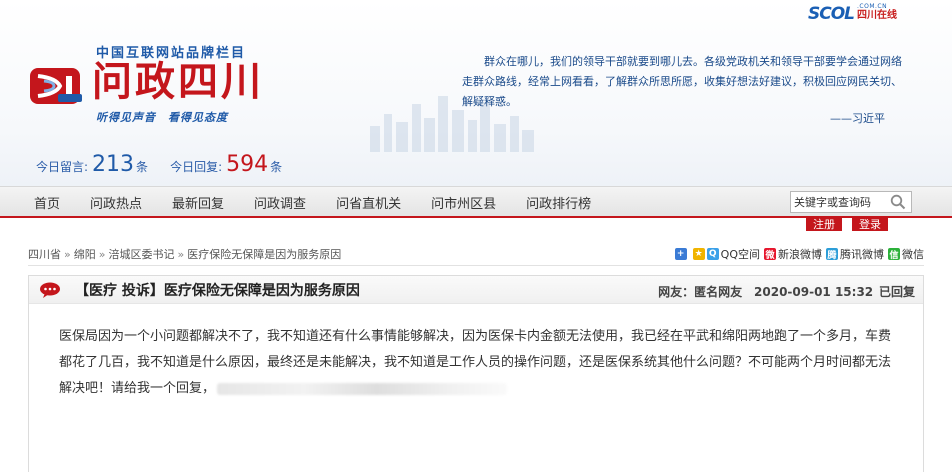  What do you see at coordinates (44, 254) in the screenshot?
I see `breadcrumb-province: 四川省` at bounding box center [44, 254].